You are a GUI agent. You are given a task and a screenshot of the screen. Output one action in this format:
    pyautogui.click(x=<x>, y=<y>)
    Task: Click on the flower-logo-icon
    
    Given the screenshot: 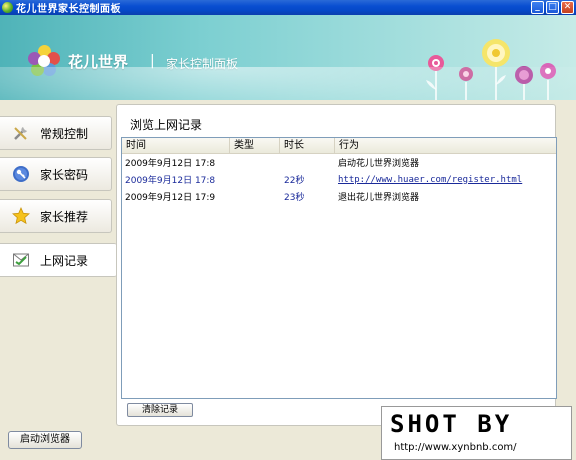 What is the action you would take?
    pyautogui.click(x=44, y=61)
    